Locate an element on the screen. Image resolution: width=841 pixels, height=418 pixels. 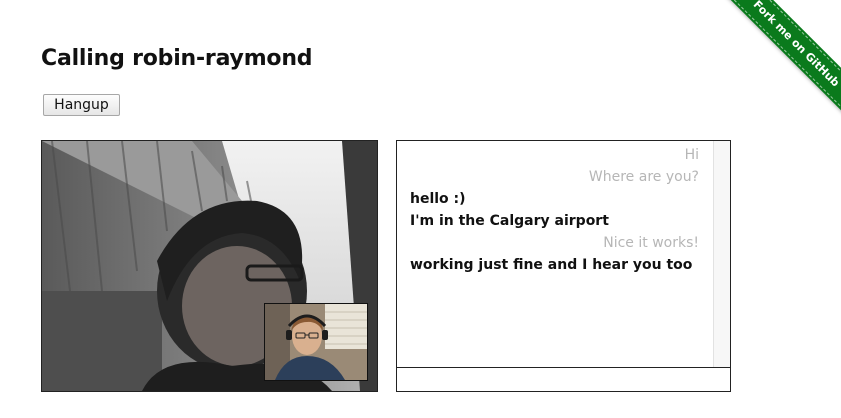
chat-message-local: working just fine and I hear you too is located at coordinates (551, 265).